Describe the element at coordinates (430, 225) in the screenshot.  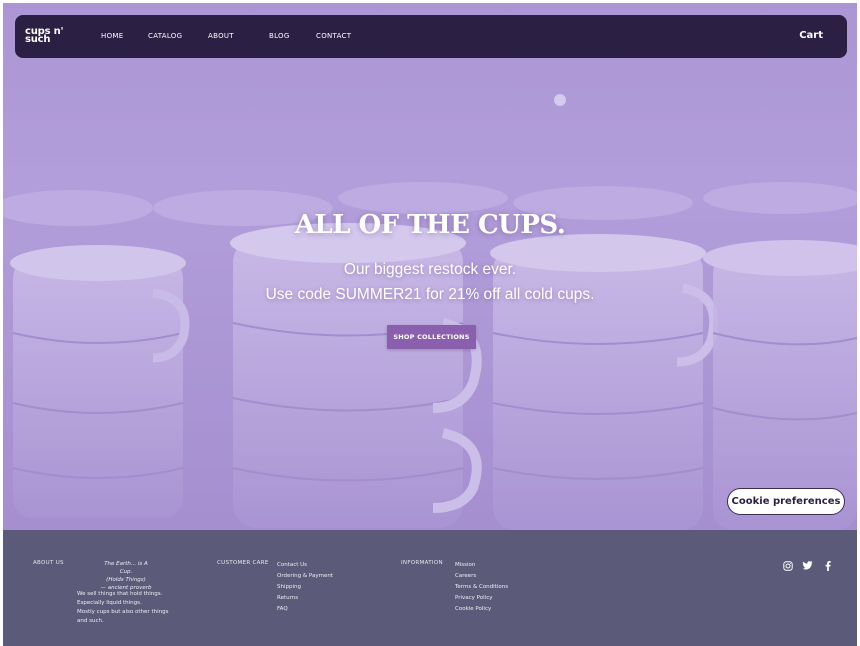
I see `hero-title: ALL OF THE CUPS.` at that location.